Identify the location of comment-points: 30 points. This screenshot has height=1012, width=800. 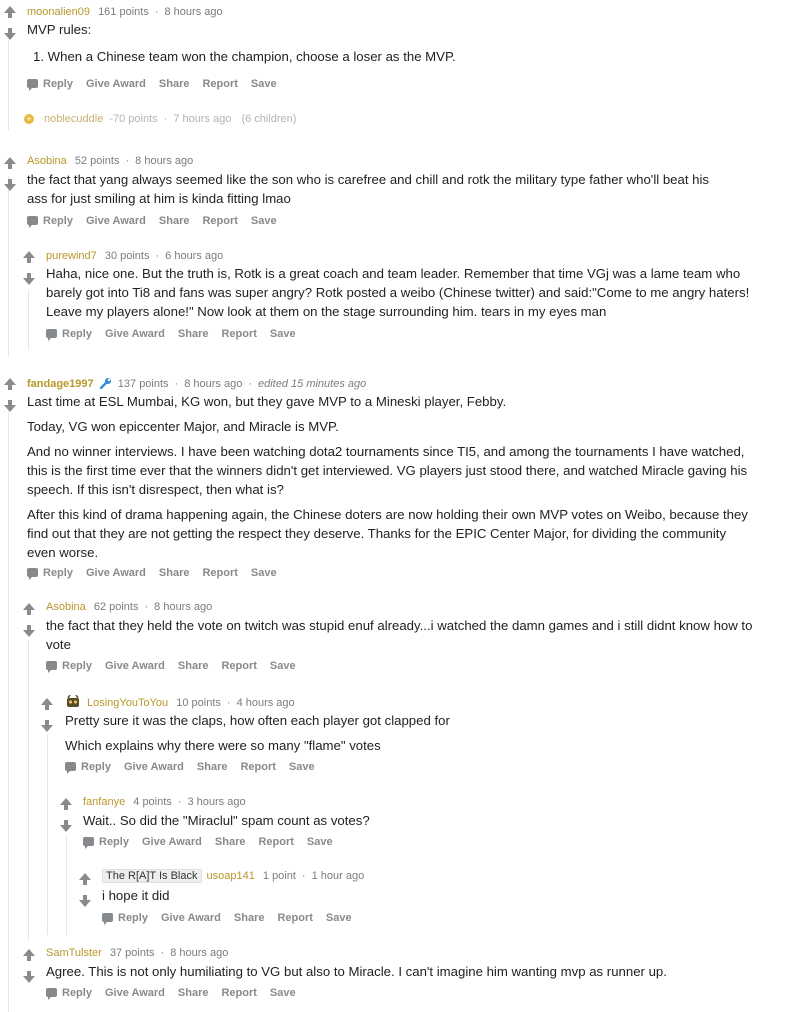
(127, 256).